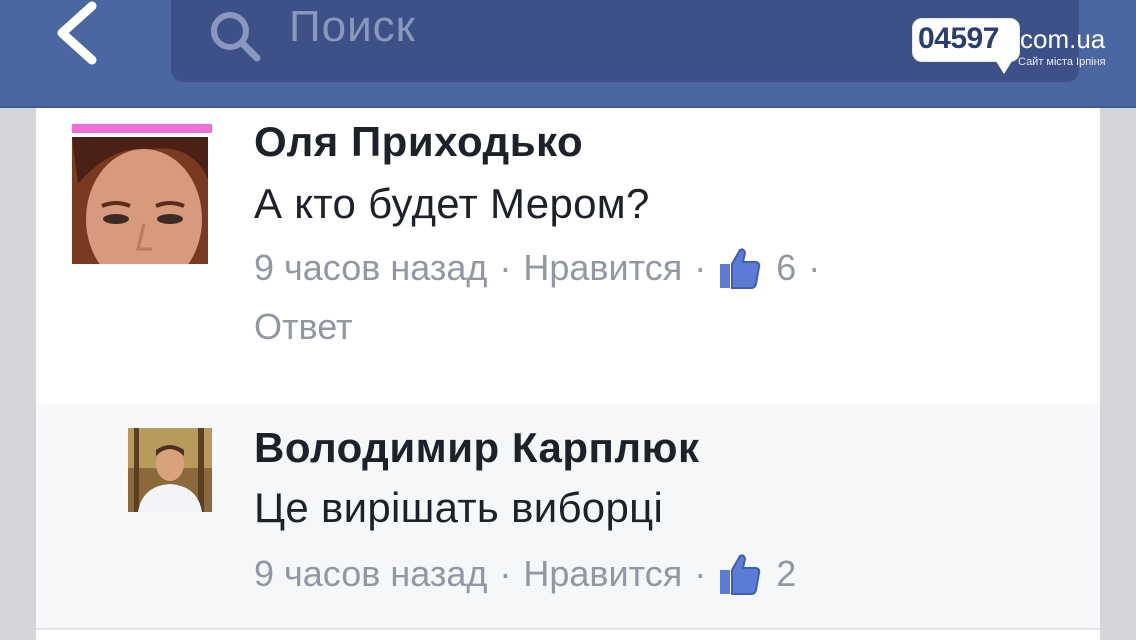 This screenshot has width=1136, height=640. Describe the element at coordinates (1063, 39) in the screenshot. I see `watermark-domain: com.ua` at that location.